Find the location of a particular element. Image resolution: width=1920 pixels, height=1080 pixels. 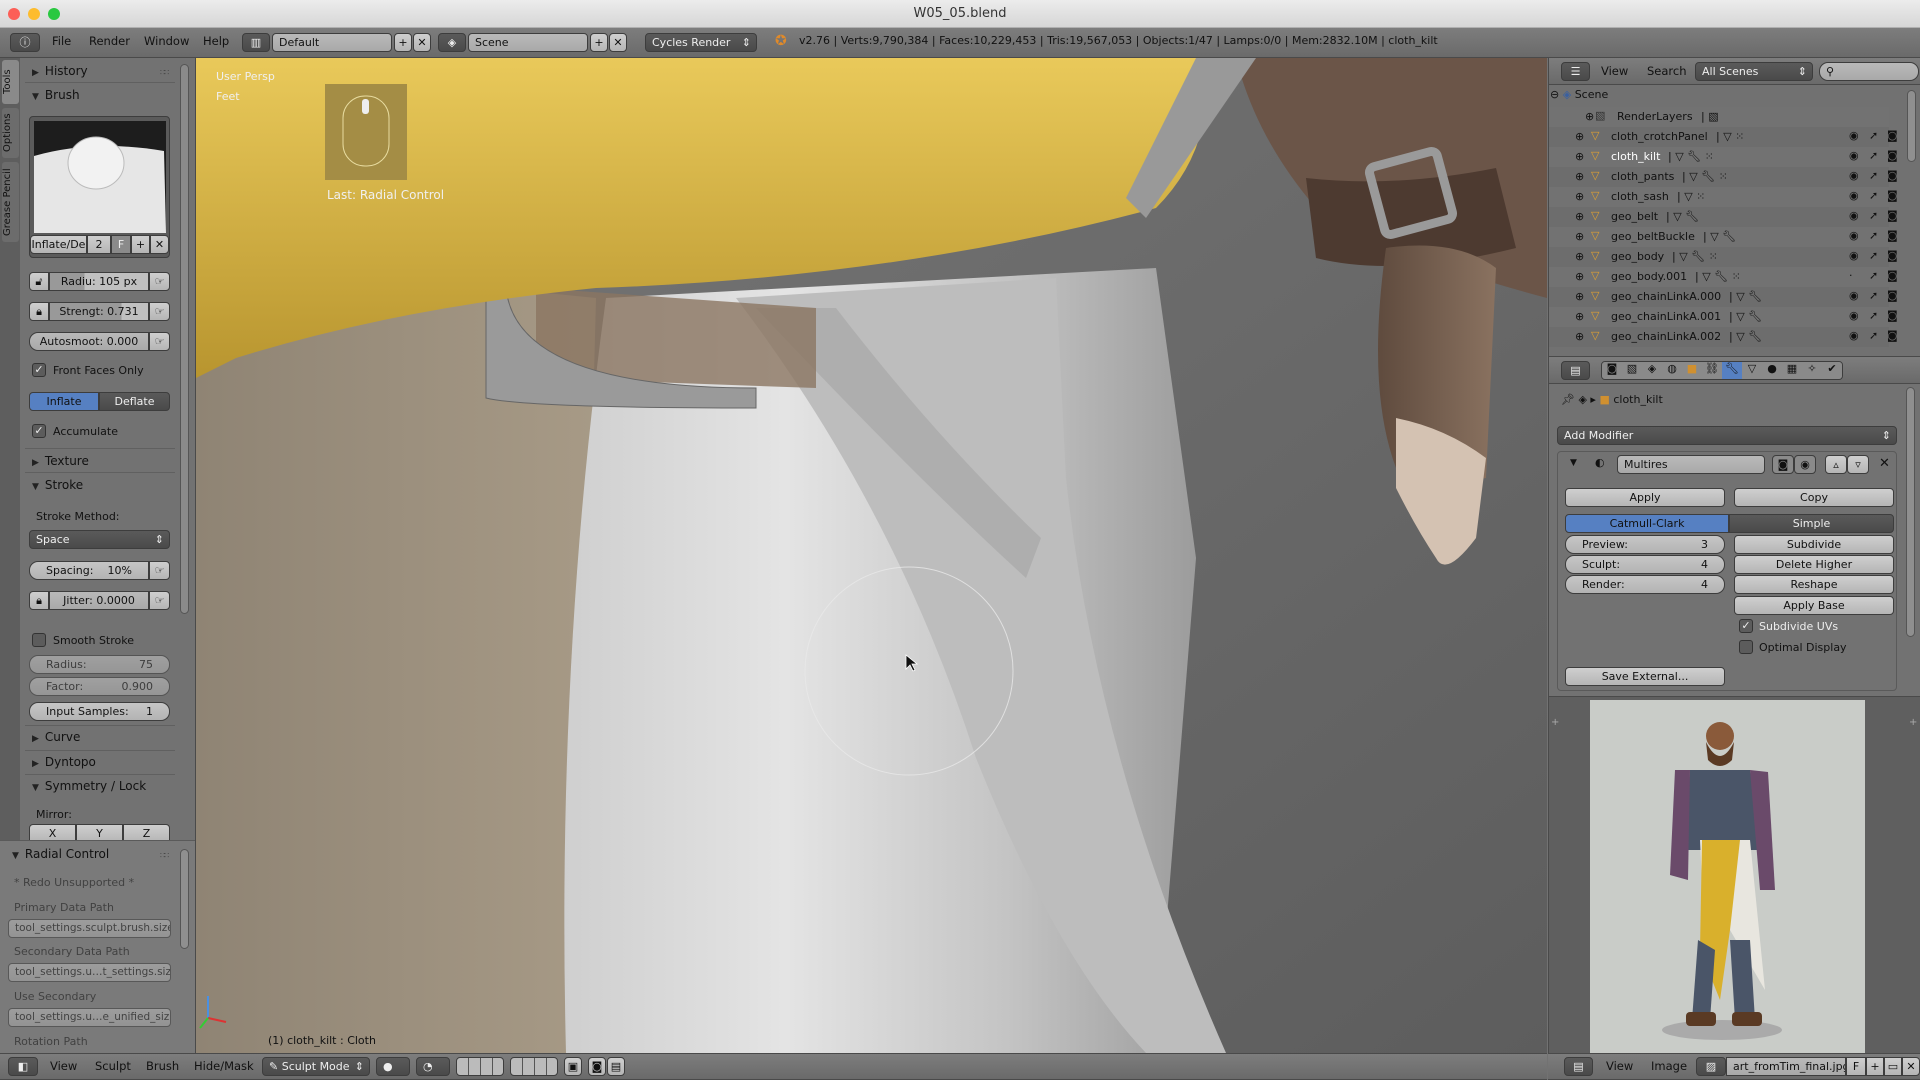

outliner-row: ⊕ ▽ geo_body | ▽ 🔧︎ ⁙ ◉ ➚ ◙ is located at coordinates (1723, 257).